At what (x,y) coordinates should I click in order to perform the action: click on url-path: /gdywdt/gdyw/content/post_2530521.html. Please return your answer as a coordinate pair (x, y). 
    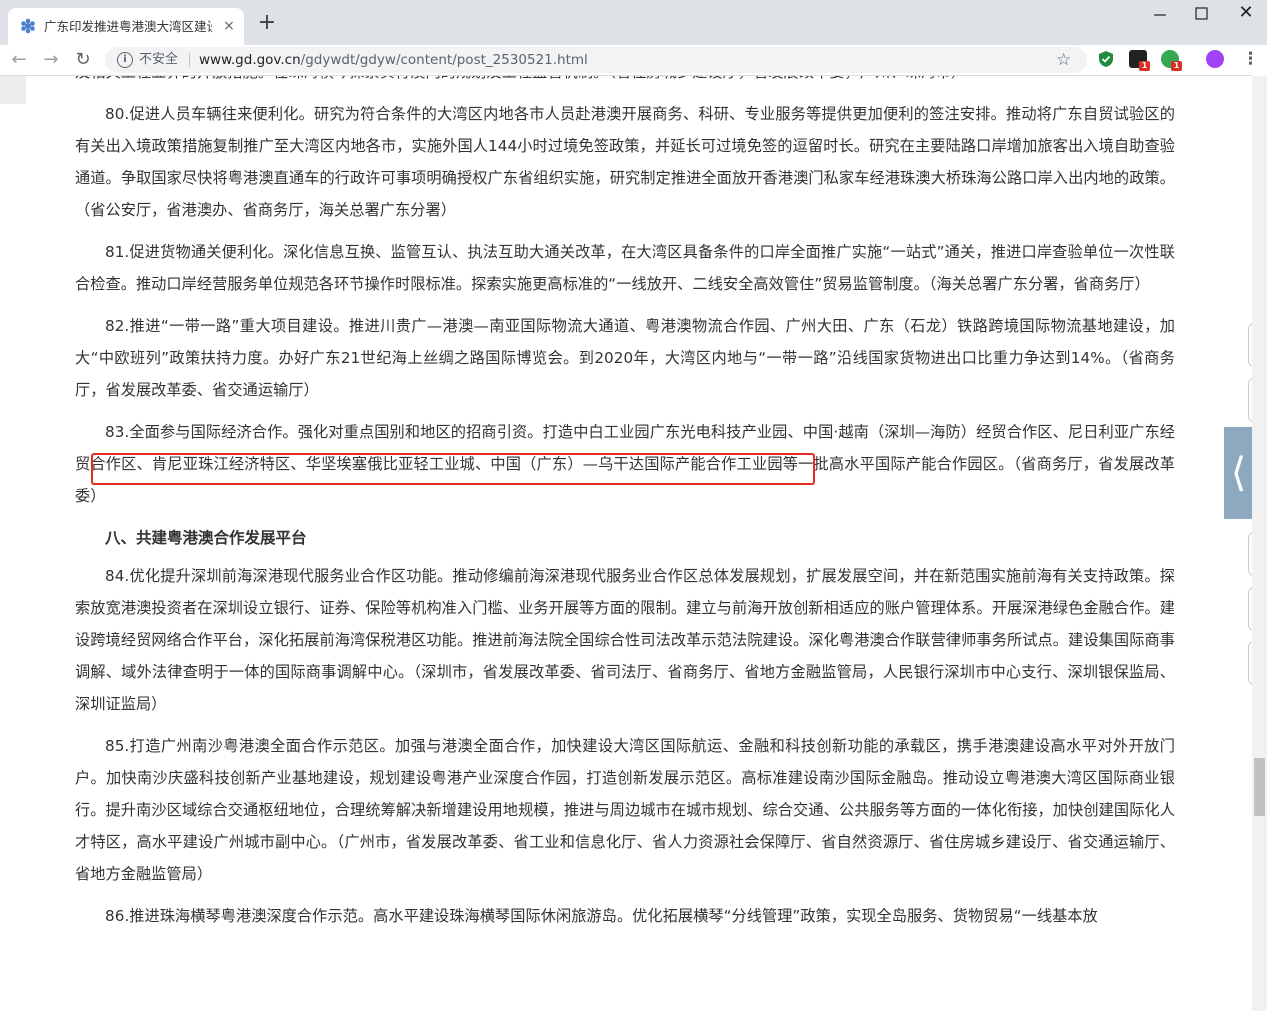
    Looking at the image, I should click on (444, 60).